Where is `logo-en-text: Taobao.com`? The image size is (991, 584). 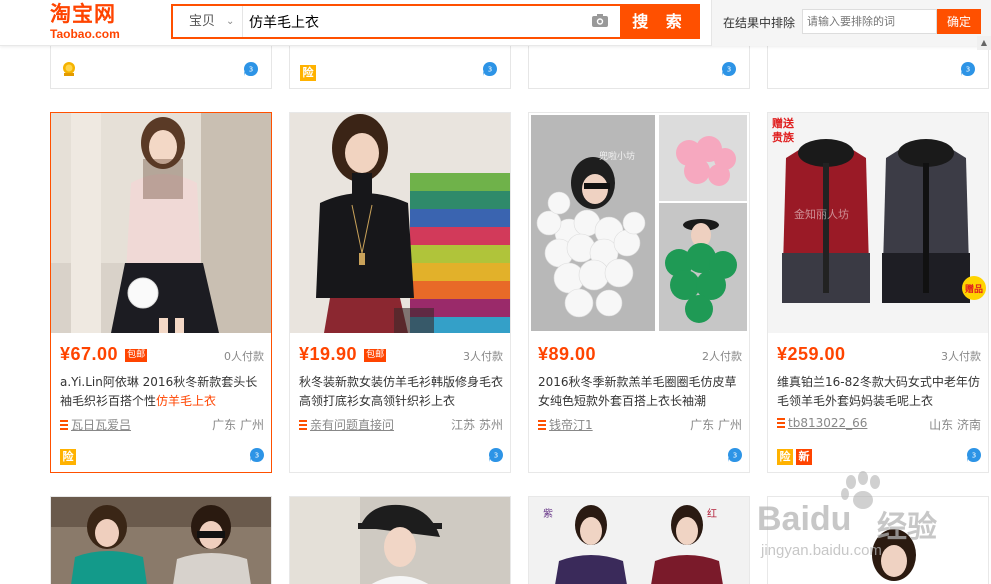
logo-en-text: Taobao.com is located at coordinates (85, 34).